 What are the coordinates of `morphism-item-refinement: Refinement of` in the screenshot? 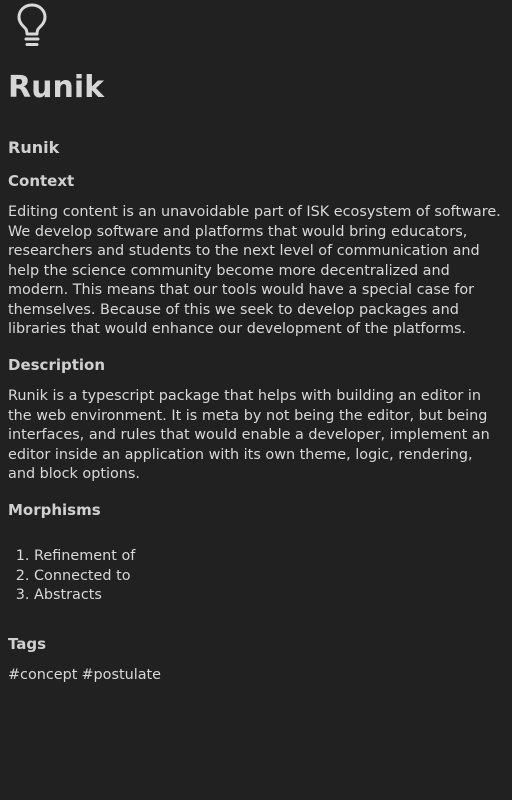 It's located at (84, 557).